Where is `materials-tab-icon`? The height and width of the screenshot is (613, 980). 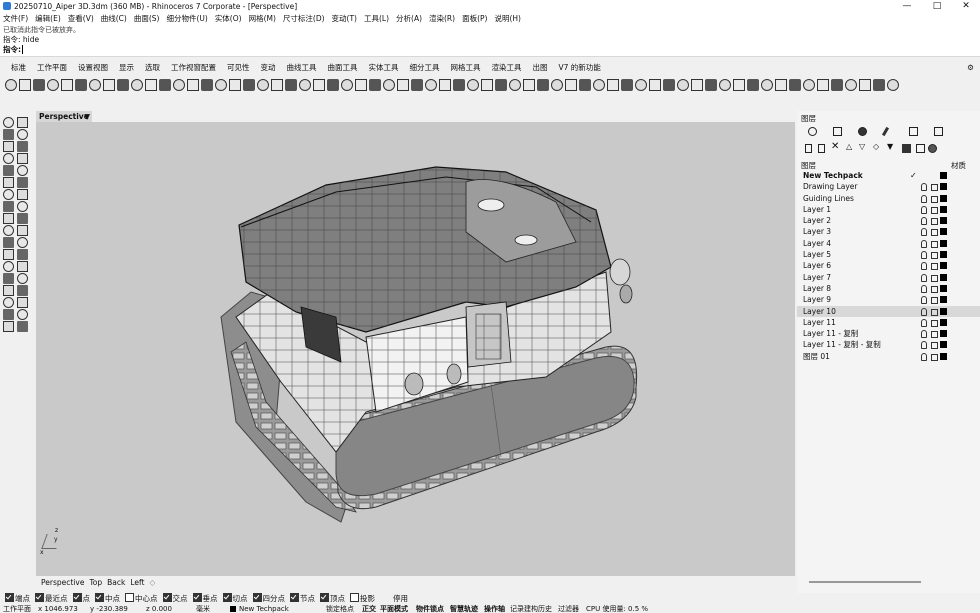
materials-tab-icon is located at coordinates (862, 131).